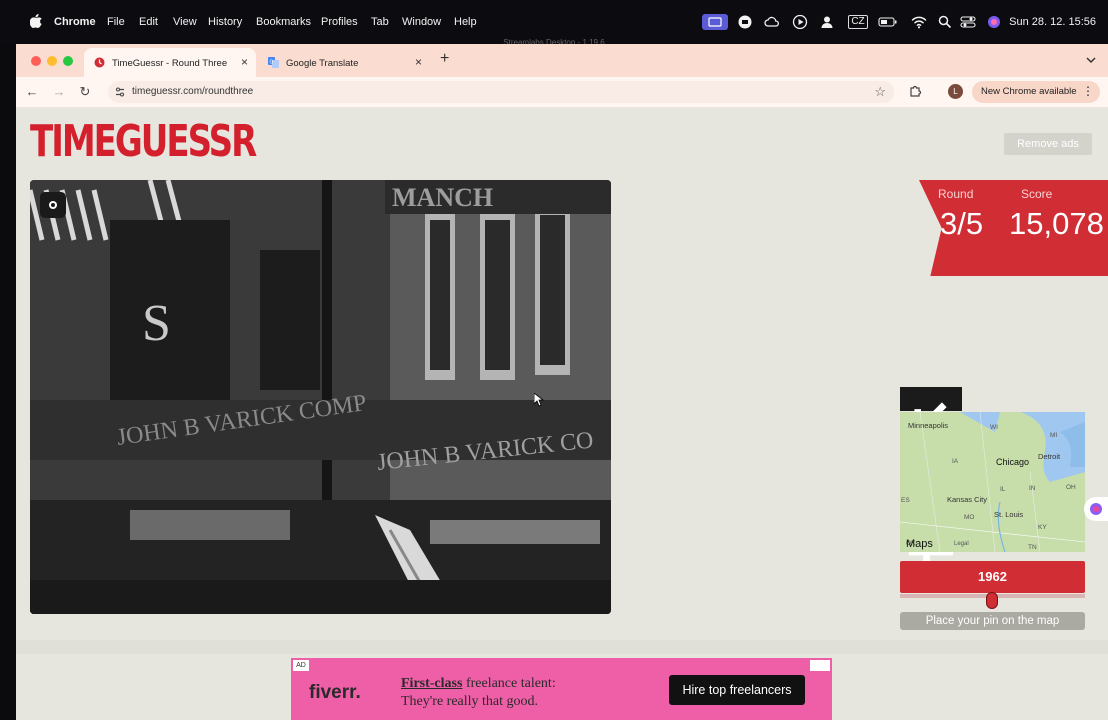  Describe the element at coordinates (1052, 22) in the screenshot. I see `menubar-clock: Sun 28. 12. 15:56` at that location.